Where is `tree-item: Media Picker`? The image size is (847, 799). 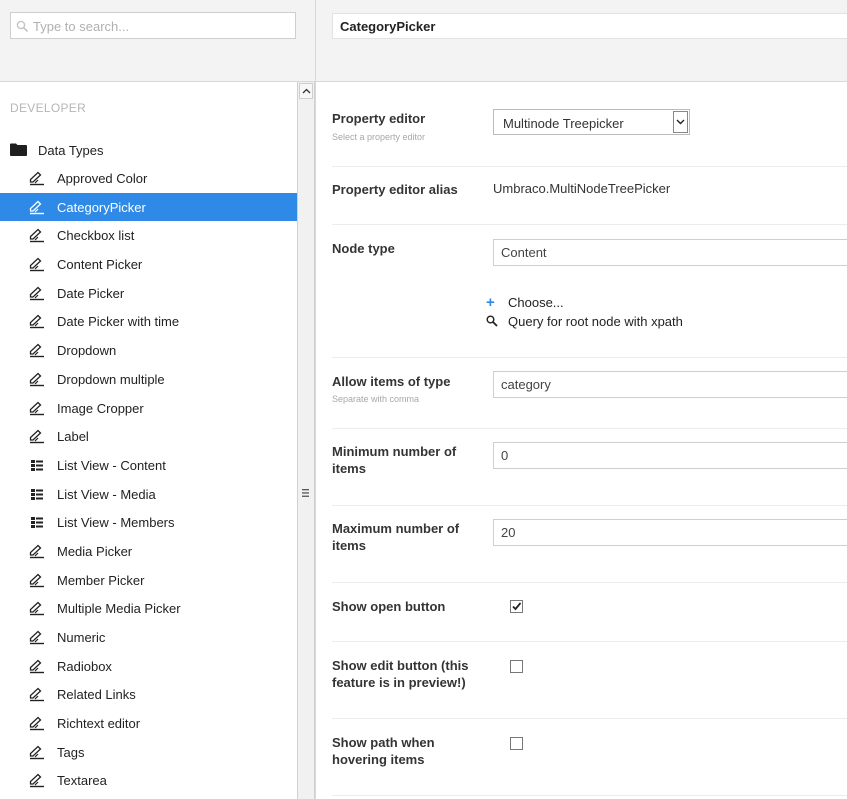
tree-item: Media Picker is located at coordinates (148, 551).